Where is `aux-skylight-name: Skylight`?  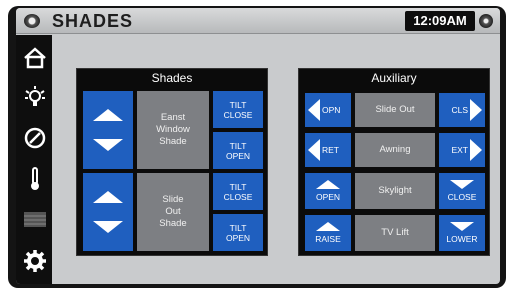
aux-skylight-name: Skylight is located at coordinates (395, 191).